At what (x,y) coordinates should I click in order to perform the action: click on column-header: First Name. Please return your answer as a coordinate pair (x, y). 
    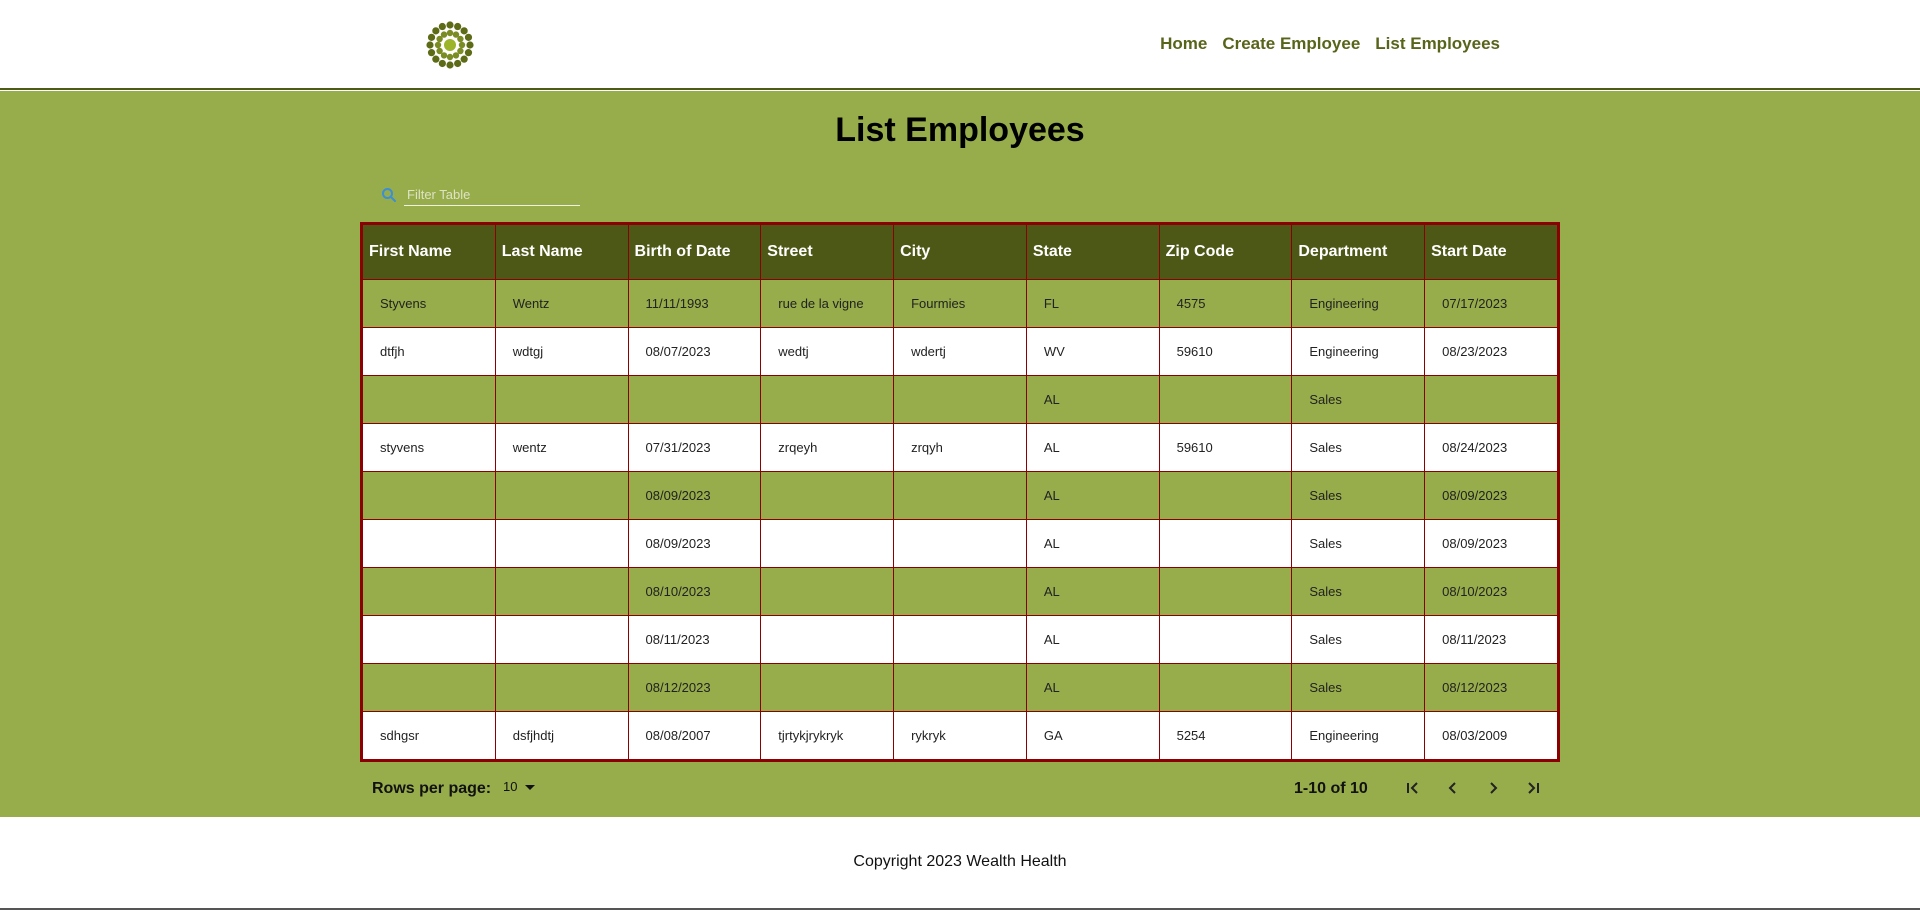
    Looking at the image, I should click on (429, 252).